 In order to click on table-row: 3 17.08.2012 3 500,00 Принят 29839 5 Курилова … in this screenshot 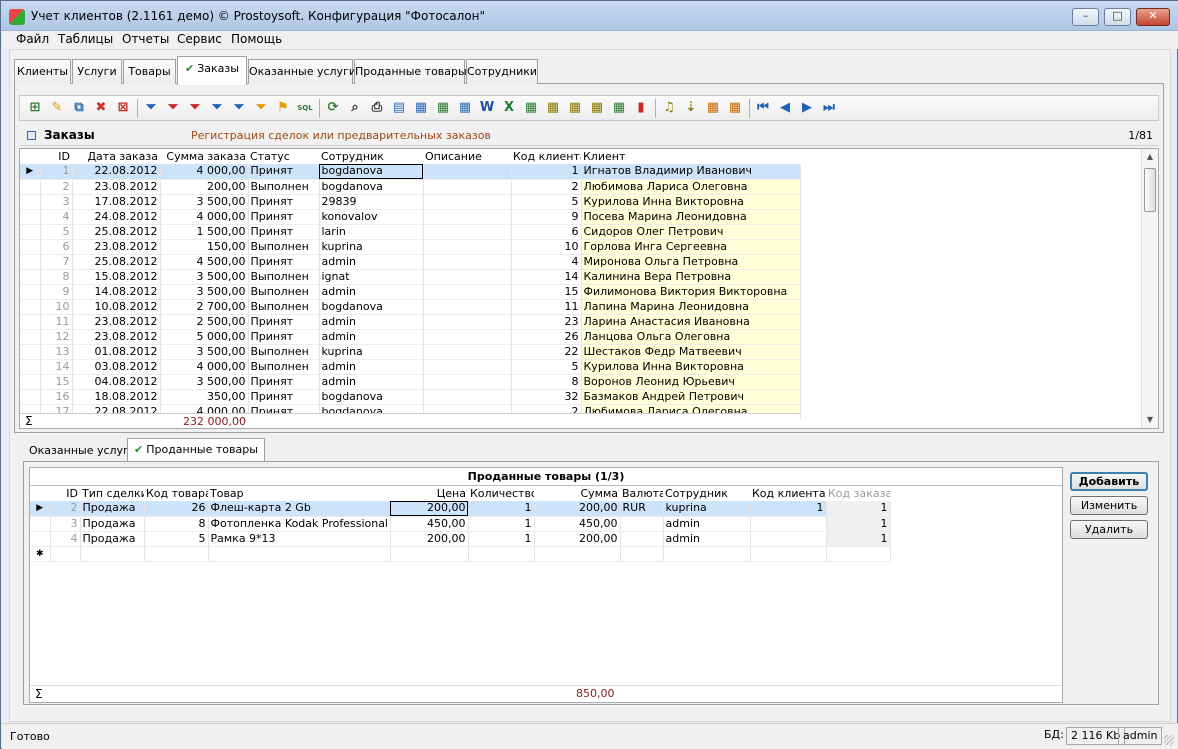, I will do `click(410, 202)`.